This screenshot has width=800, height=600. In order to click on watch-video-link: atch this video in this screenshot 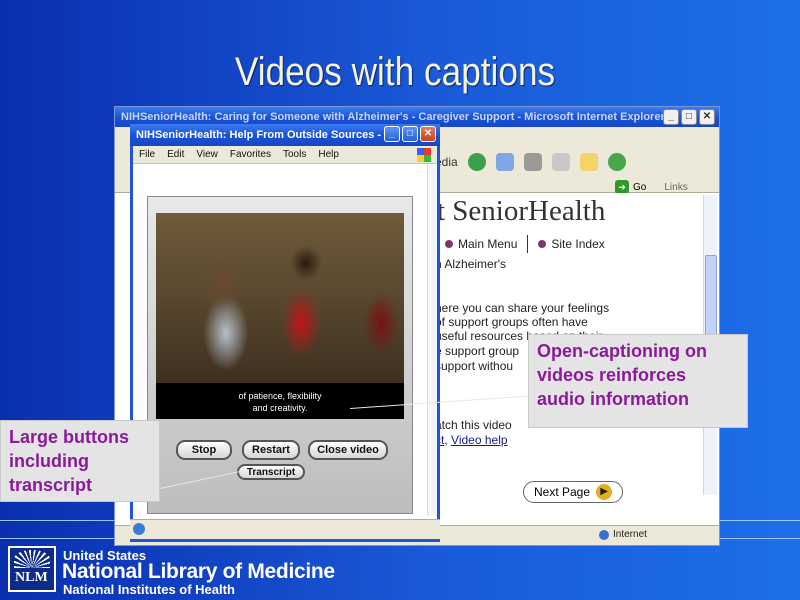, I will do `click(473, 425)`.